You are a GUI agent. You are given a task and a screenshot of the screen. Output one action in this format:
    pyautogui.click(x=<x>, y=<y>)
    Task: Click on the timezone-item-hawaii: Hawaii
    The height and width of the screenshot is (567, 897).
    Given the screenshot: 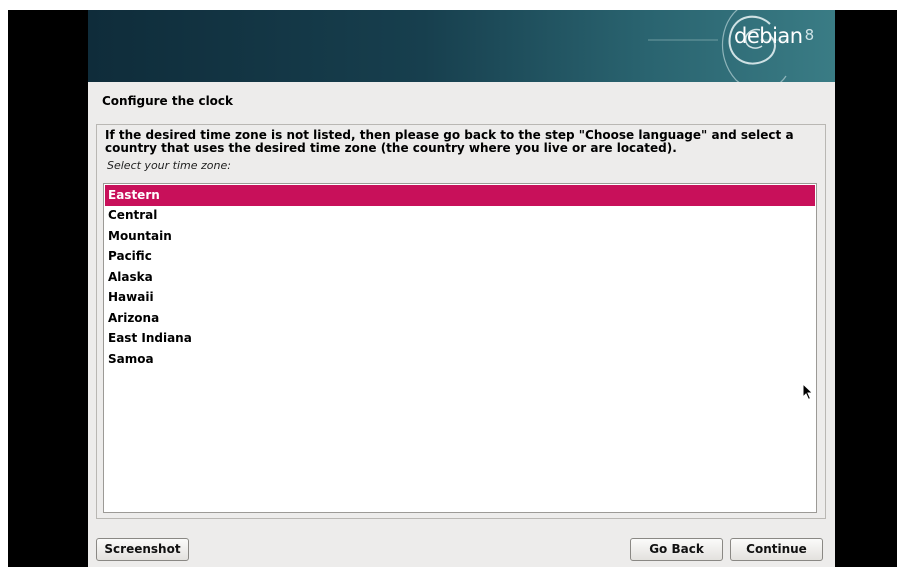 What is the action you would take?
    pyautogui.click(x=460, y=297)
    